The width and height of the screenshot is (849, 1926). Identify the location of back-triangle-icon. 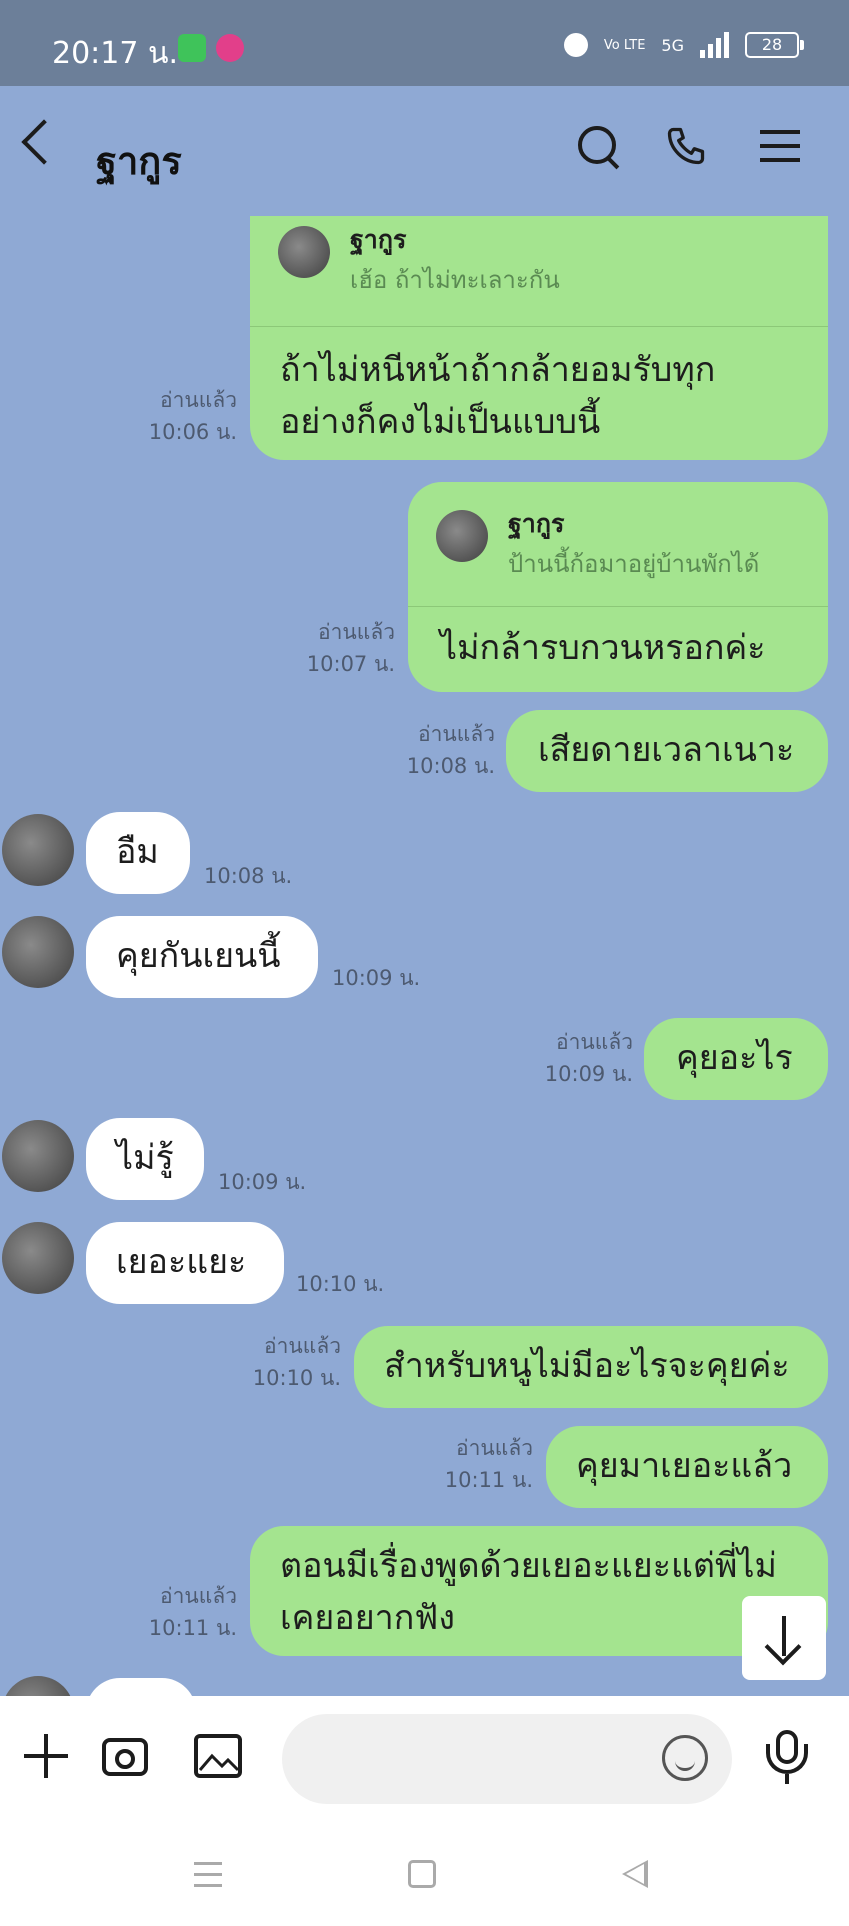
(635, 1874).